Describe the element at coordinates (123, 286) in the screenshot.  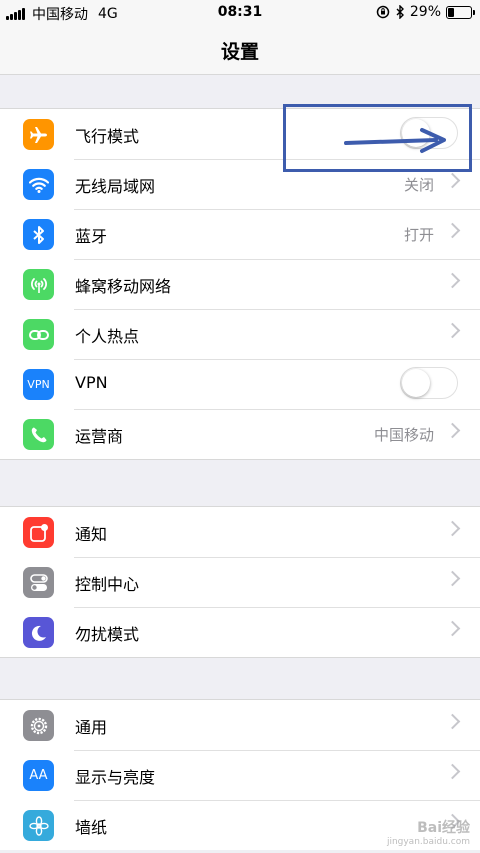
I see `cellular-label: 蜂窝移动网络` at that location.